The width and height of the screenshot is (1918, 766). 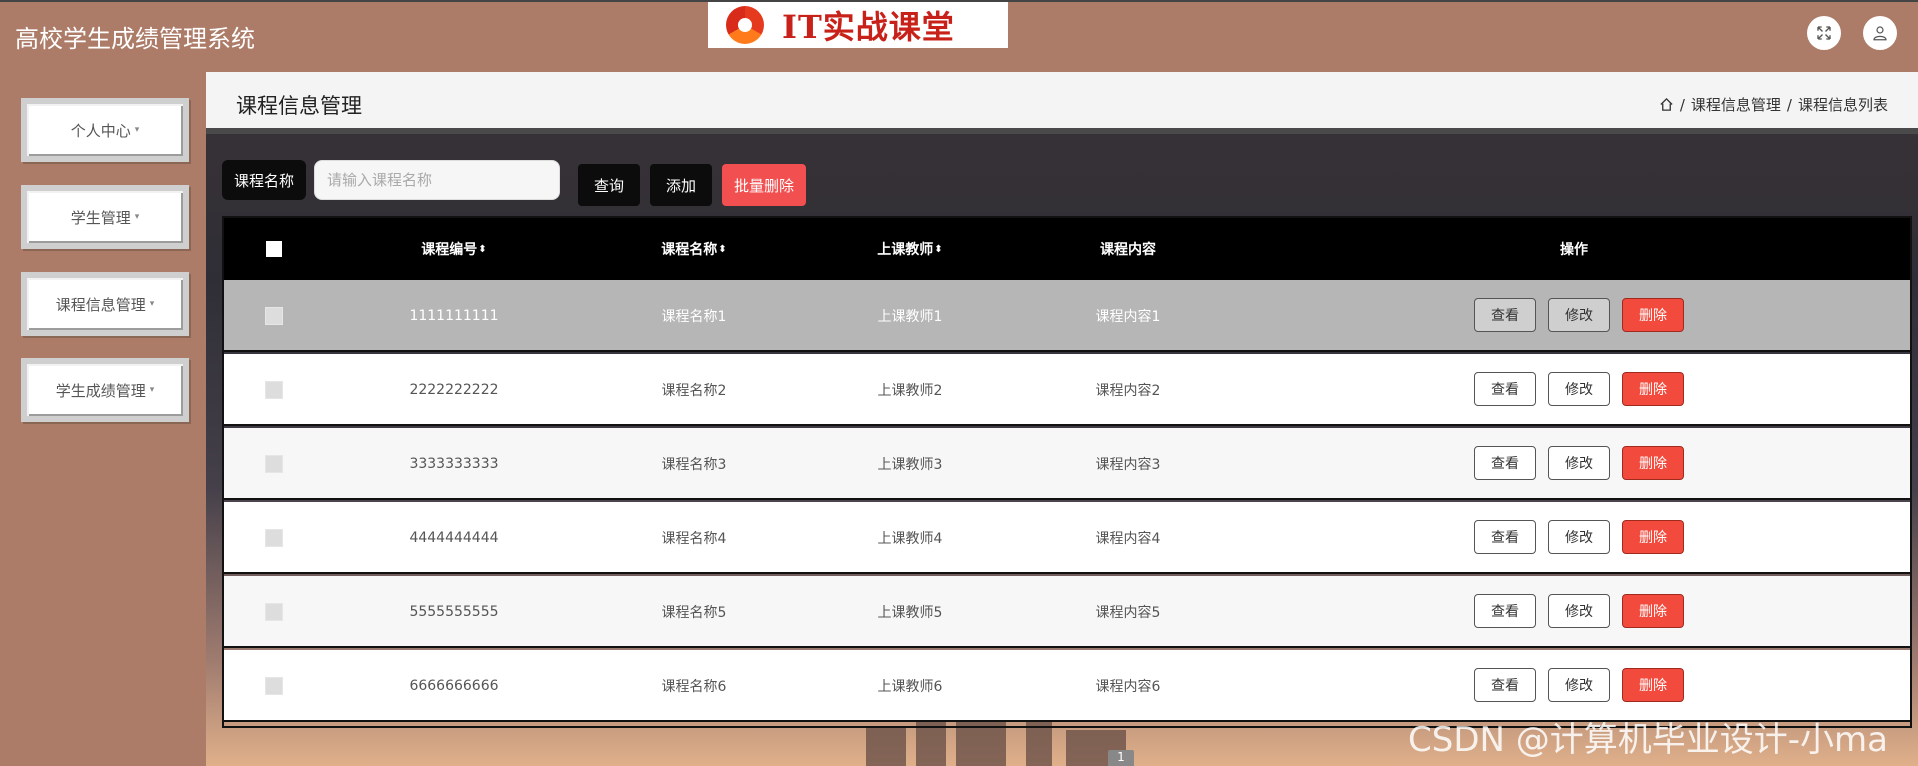 What do you see at coordinates (264, 180) in the screenshot?
I see `search-label: 课程名称` at bounding box center [264, 180].